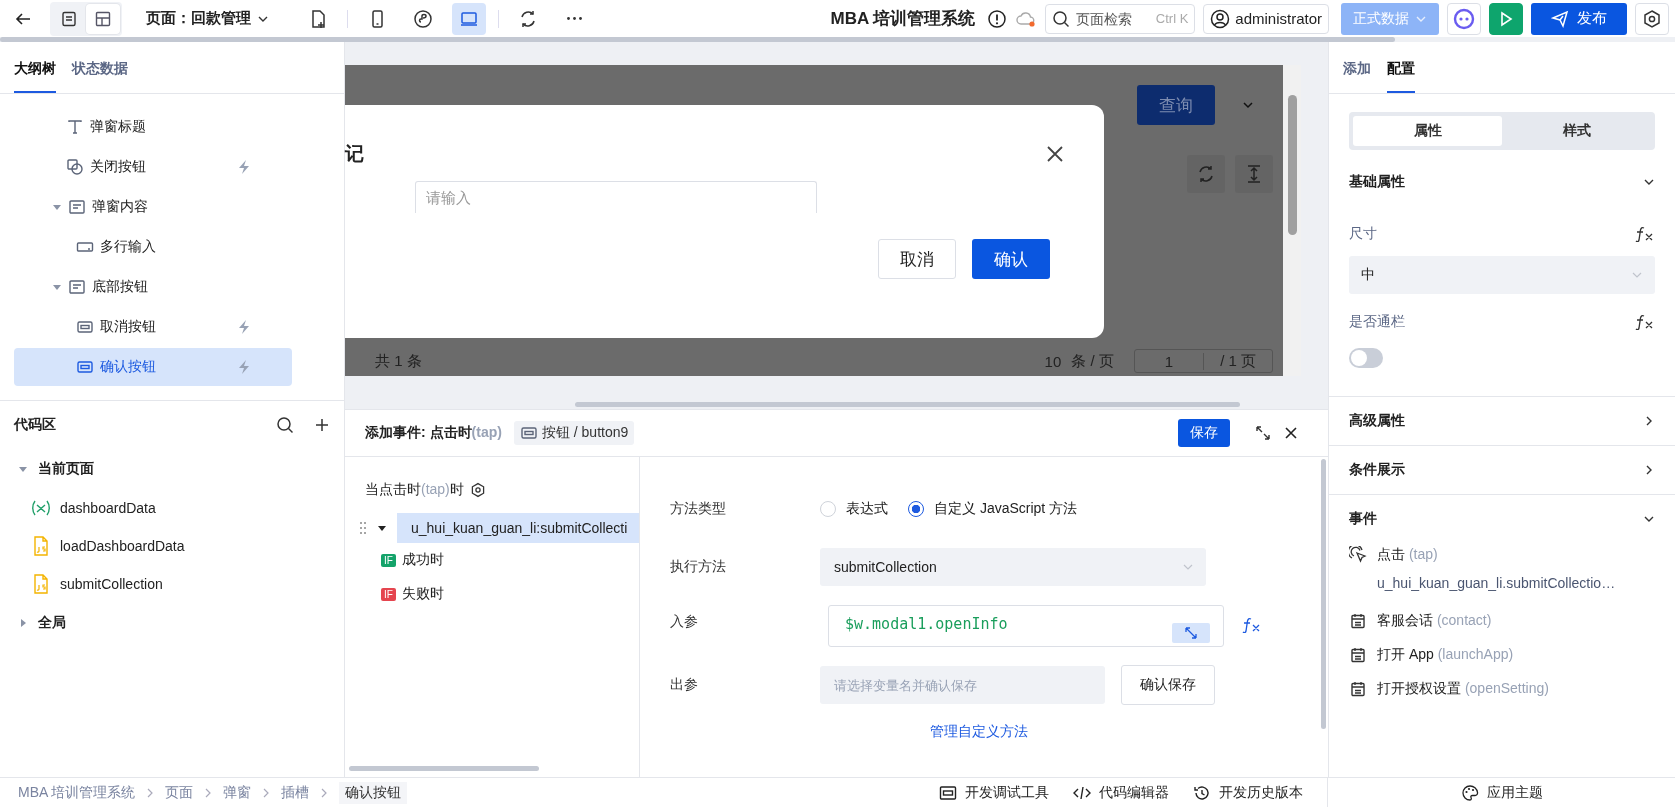 Image resolution: width=1675 pixels, height=807 pixels. Describe the element at coordinates (128, 247) in the screenshot. I see `outline-label: 多行输入` at that location.